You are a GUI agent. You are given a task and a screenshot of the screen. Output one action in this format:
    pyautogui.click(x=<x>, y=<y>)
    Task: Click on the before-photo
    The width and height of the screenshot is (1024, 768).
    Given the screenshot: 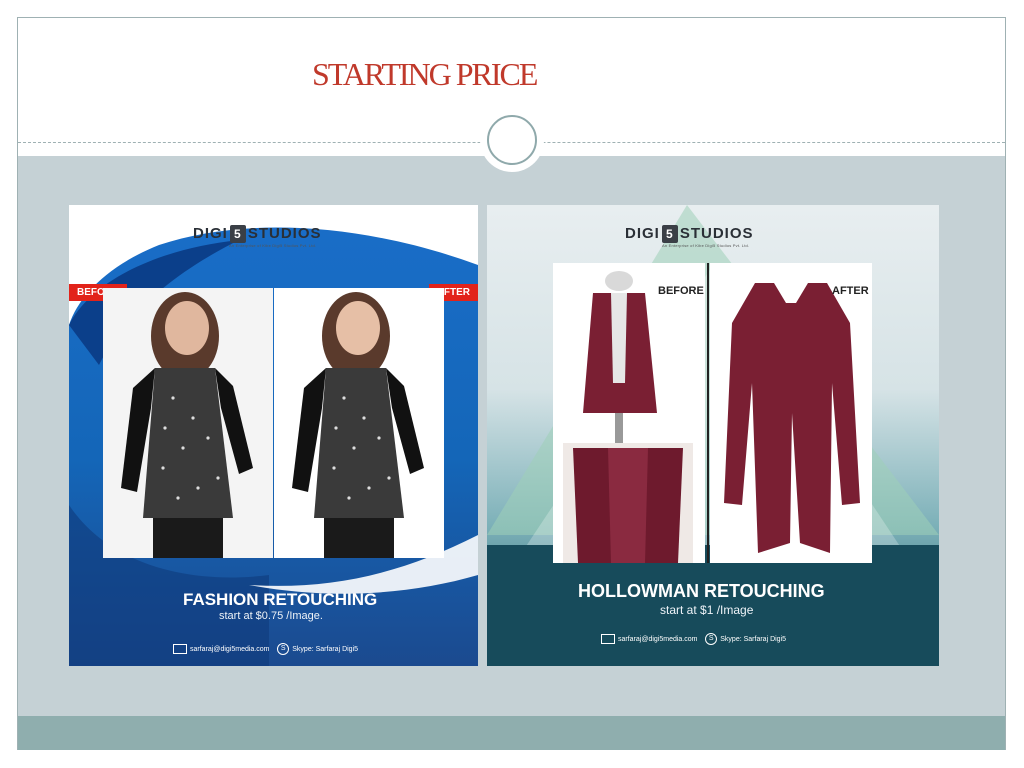 What is the action you would take?
    pyautogui.click(x=188, y=423)
    